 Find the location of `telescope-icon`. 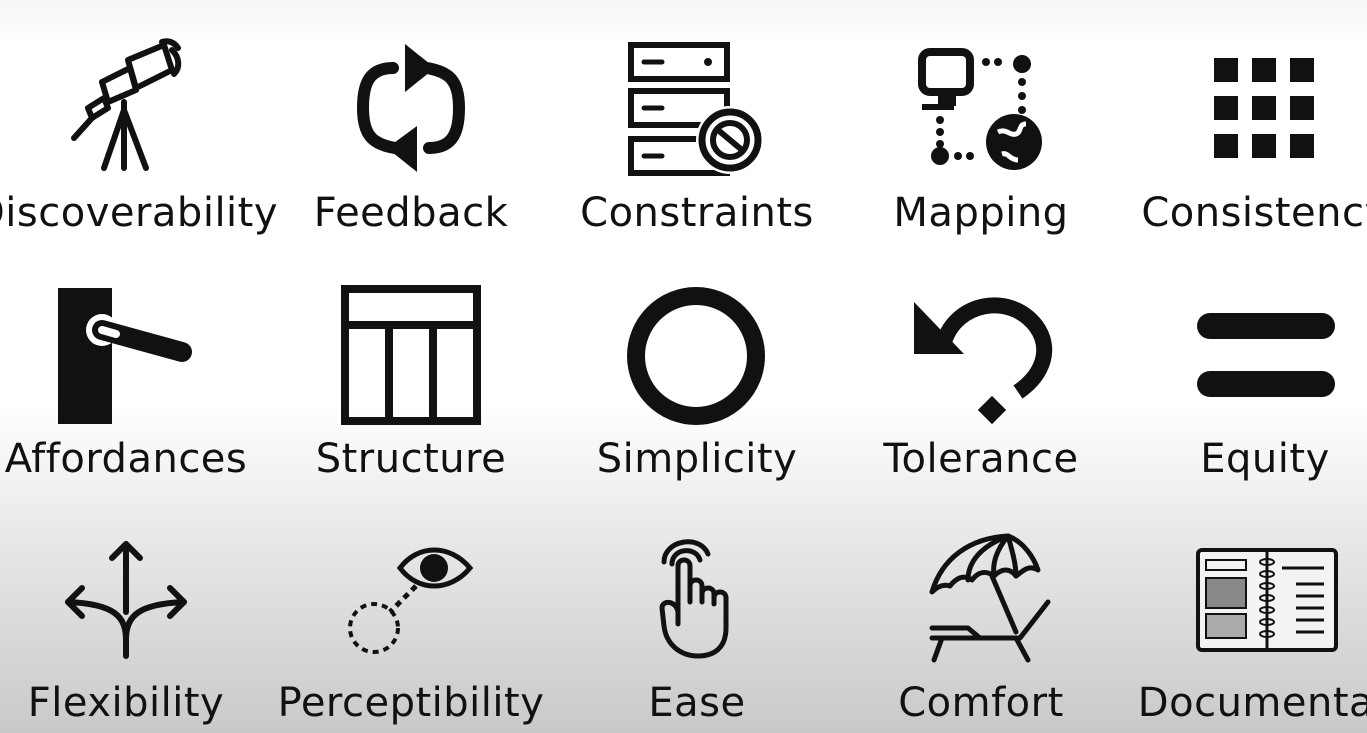

telescope-icon is located at coordinates (126, 104).